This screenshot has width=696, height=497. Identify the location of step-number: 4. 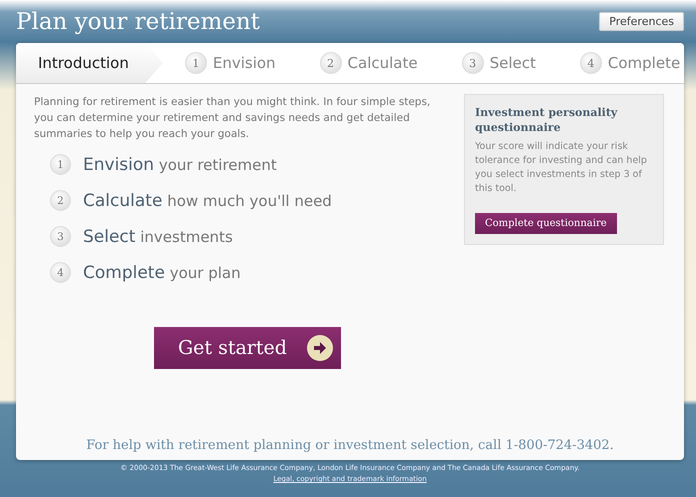
(60, 272).